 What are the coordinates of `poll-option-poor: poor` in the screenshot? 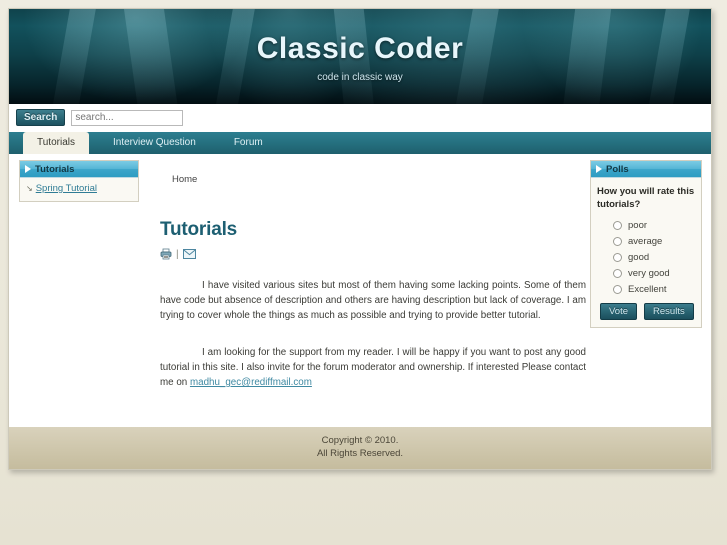 It's located at (654, 225).